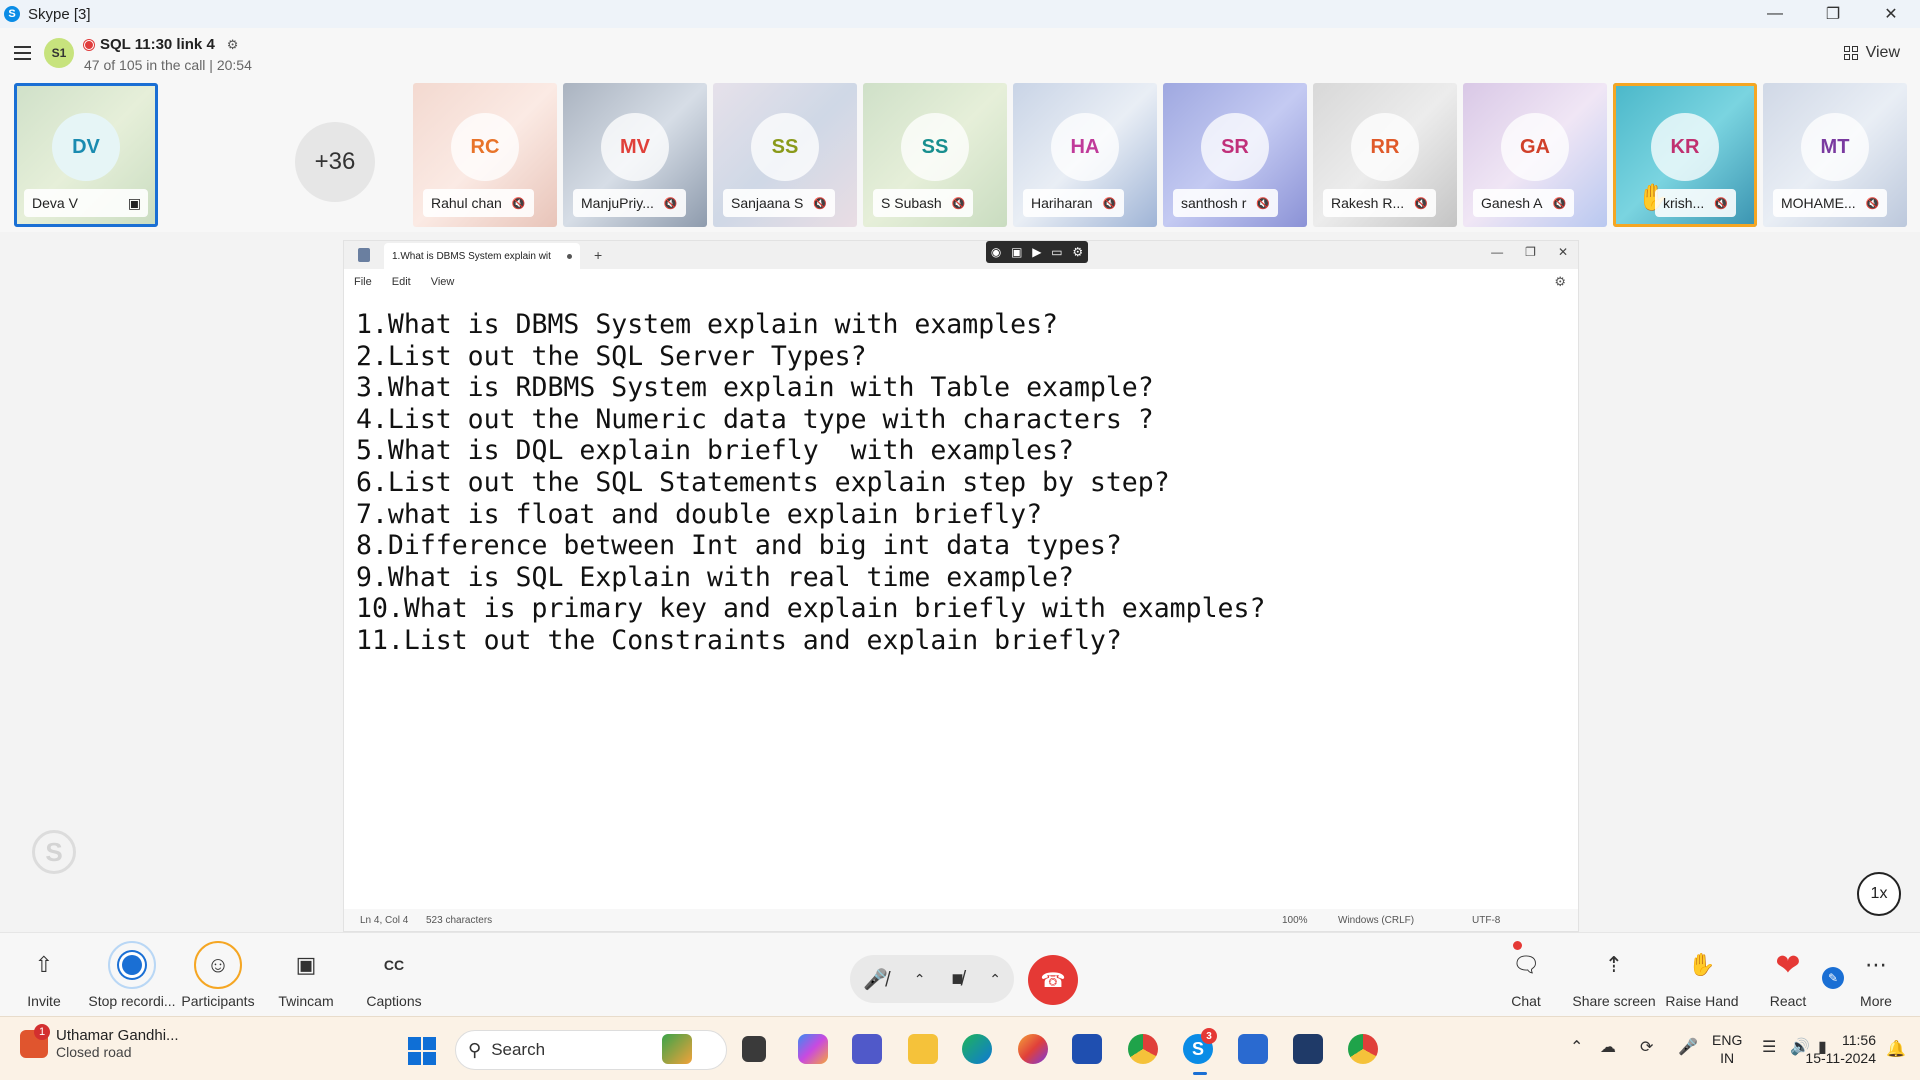 Image resolution: width=1920 pixels, height=1080 pixels. What do you see at coordinates (1695, 203) in the screenshot?
I see `participant-name-chip: krish... 🔇` at bounding box center [1695, 203].